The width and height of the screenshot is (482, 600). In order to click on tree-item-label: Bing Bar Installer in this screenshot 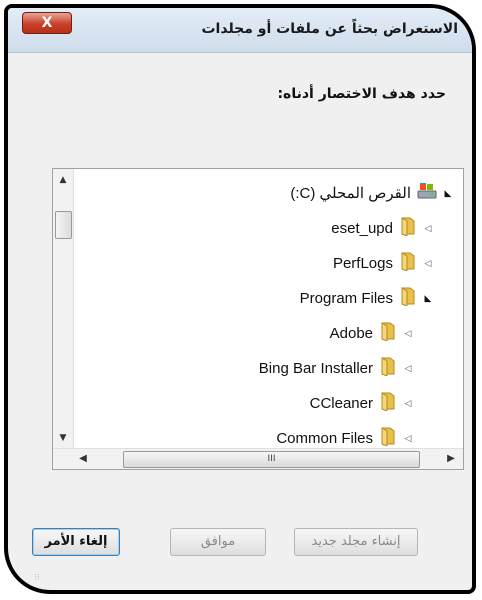, I will do `click(315, 368)`.